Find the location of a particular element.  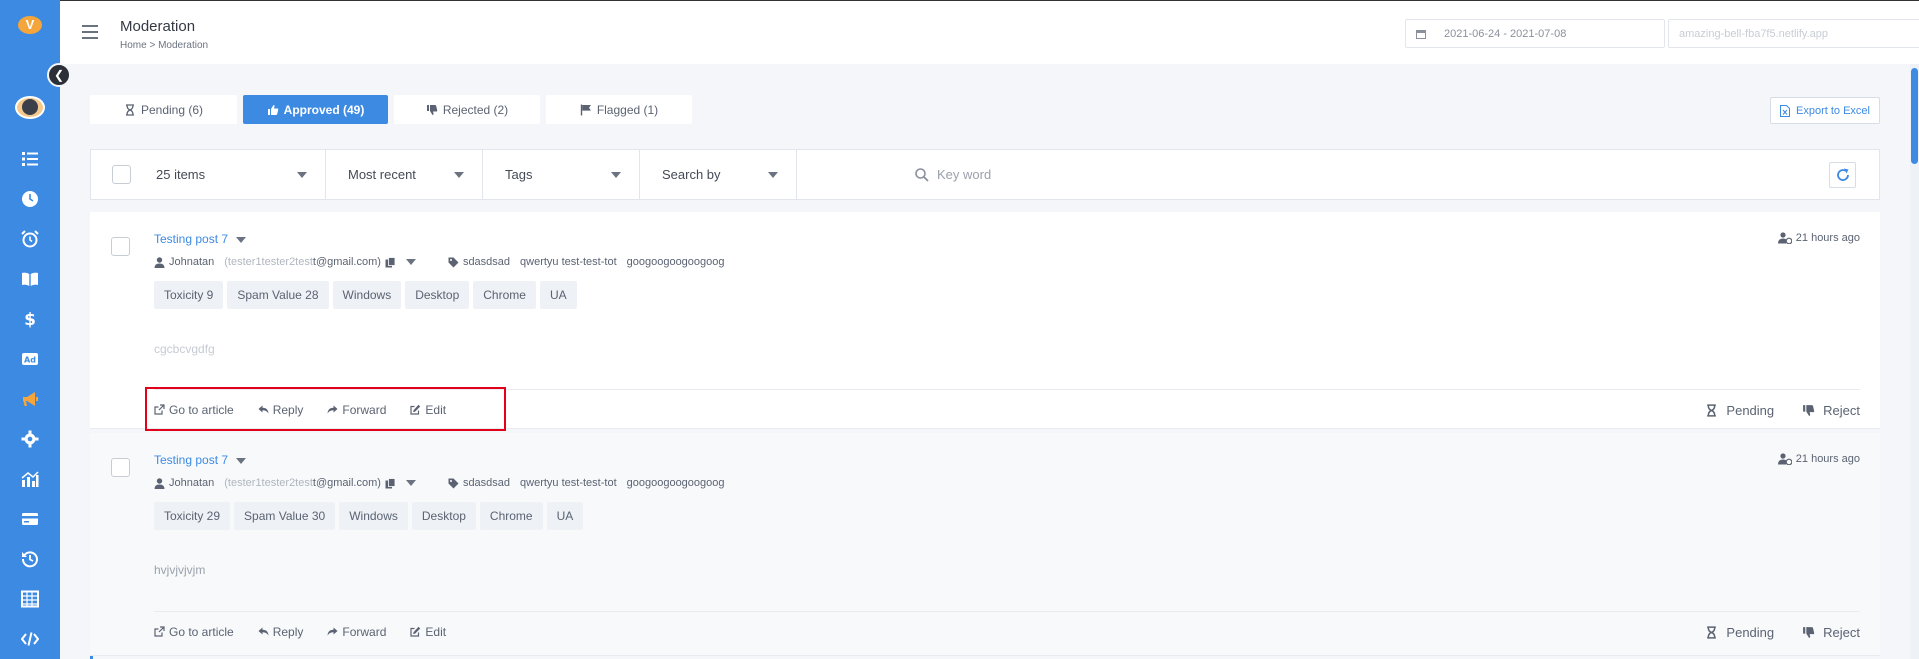

reply-icon is located at coordinates (263, 631).